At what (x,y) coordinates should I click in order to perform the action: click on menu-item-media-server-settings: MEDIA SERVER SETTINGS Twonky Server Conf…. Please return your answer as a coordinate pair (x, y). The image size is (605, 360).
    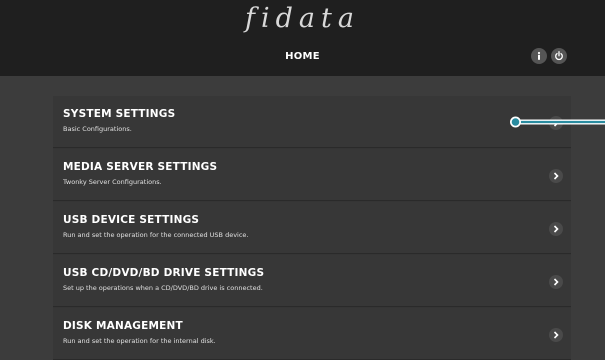
    Looking at the image, I should click on (312, 175).